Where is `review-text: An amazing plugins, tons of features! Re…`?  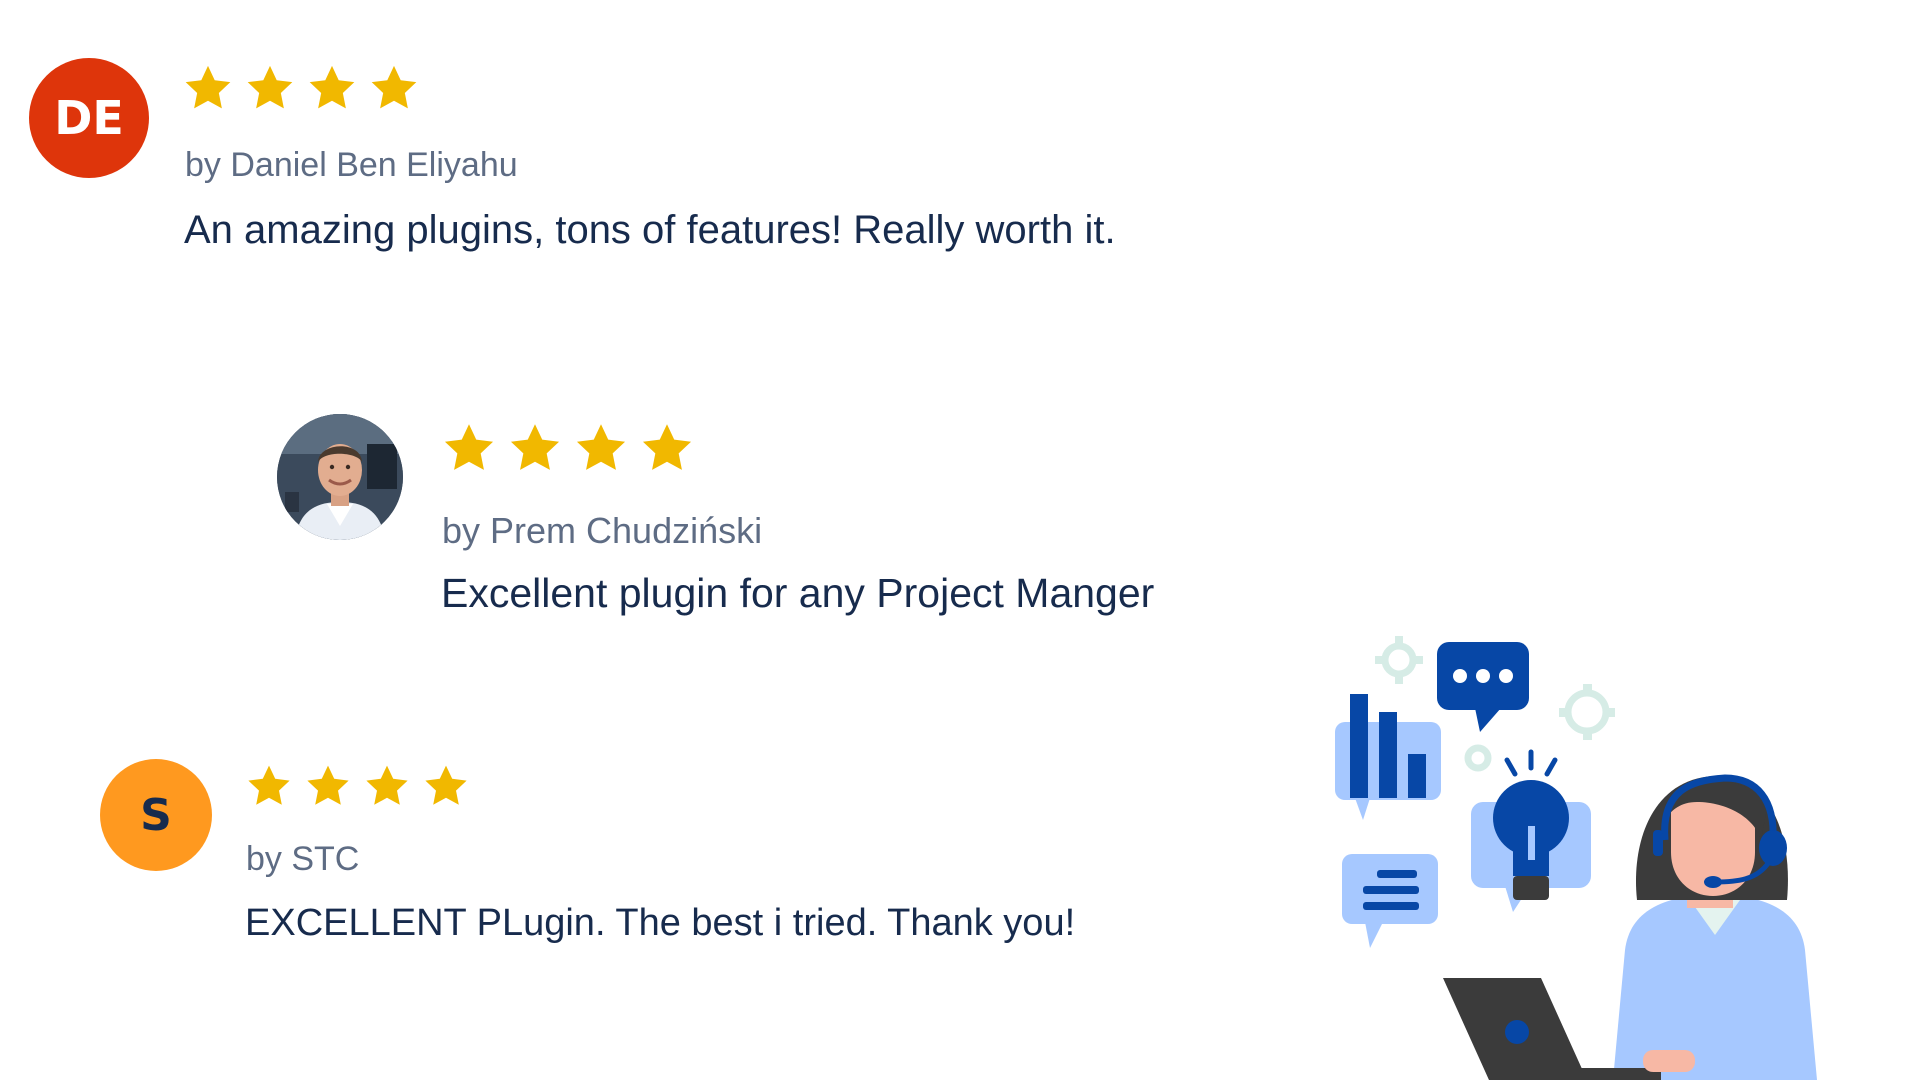
review-text: An amazing plugins, tons of features! Re… is located at coordinates (650, 230).